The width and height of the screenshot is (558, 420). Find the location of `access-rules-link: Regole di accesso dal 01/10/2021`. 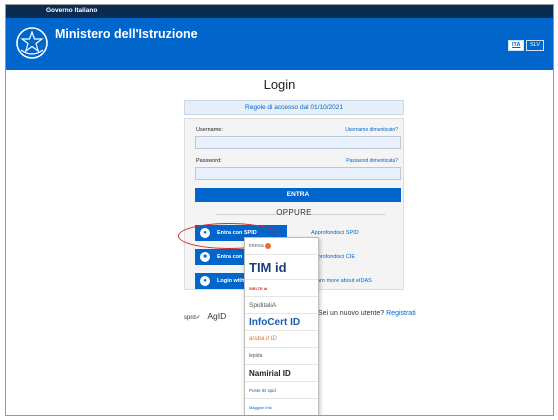

access-rules-link: Regole di accesso dal 01/10/2021 is located at coordinates (294, 107).